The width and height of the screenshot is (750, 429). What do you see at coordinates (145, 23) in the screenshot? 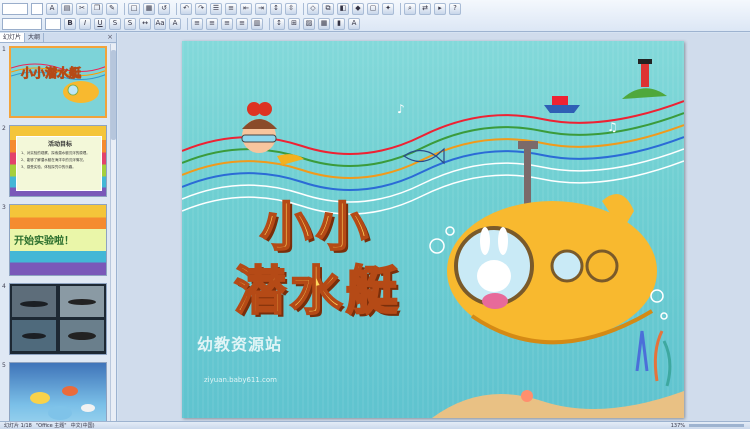
I see `spacing-icon: ↔` at bounding box center [145, 23].